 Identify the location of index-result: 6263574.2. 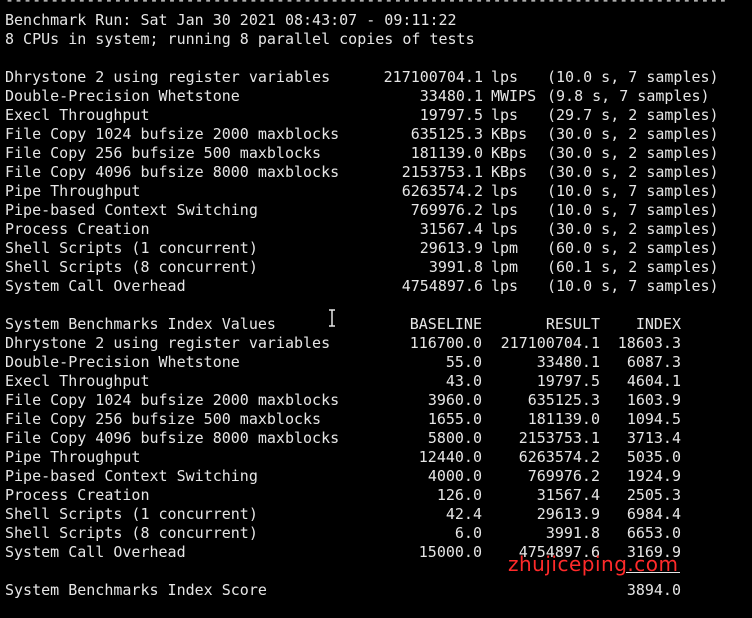
(559, 457).